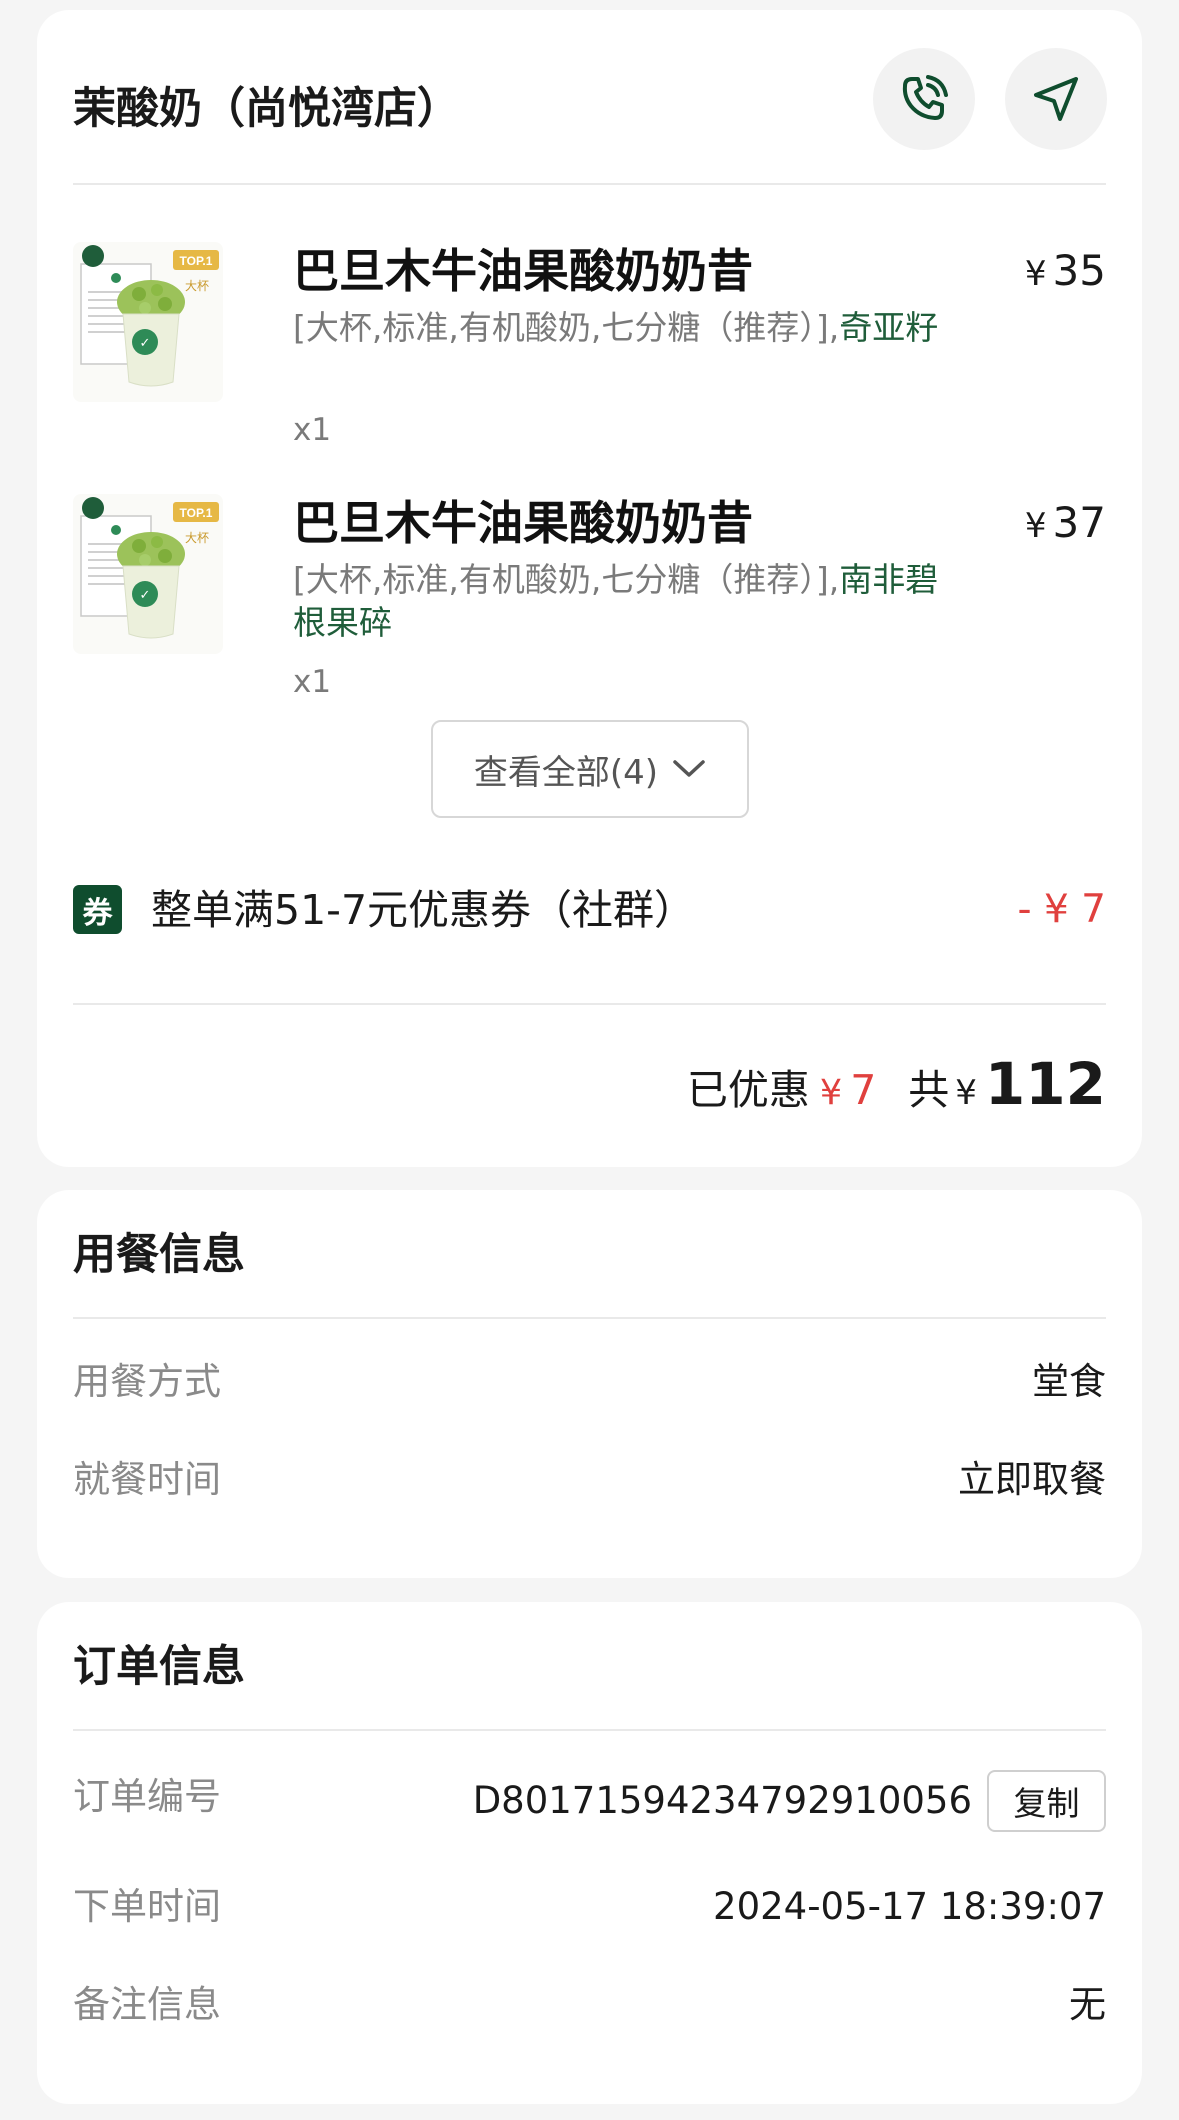 The image size is (1179, 2120). Describe the element at coordinates (909, 1906) in the screenshot. I see `order-time-value: 2024-05-17 18:39:07` at that location.